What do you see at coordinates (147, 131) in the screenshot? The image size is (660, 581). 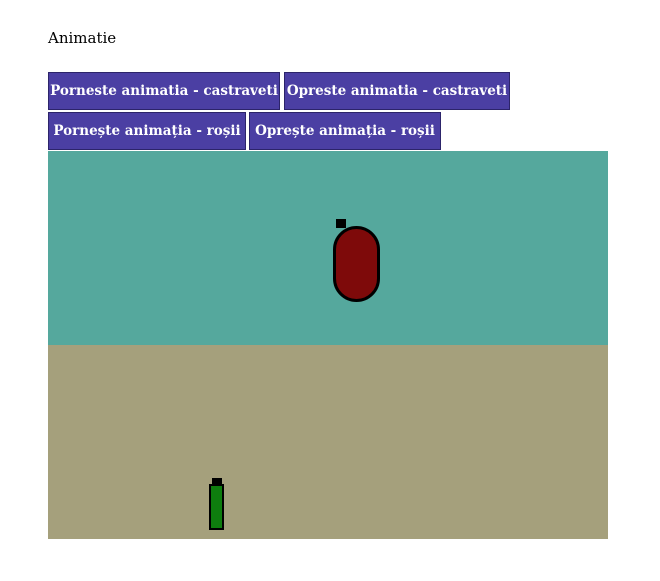 I see `start-tomatoes-animation-button: Pornește animația - roșii` at bounding box center [147, 131].